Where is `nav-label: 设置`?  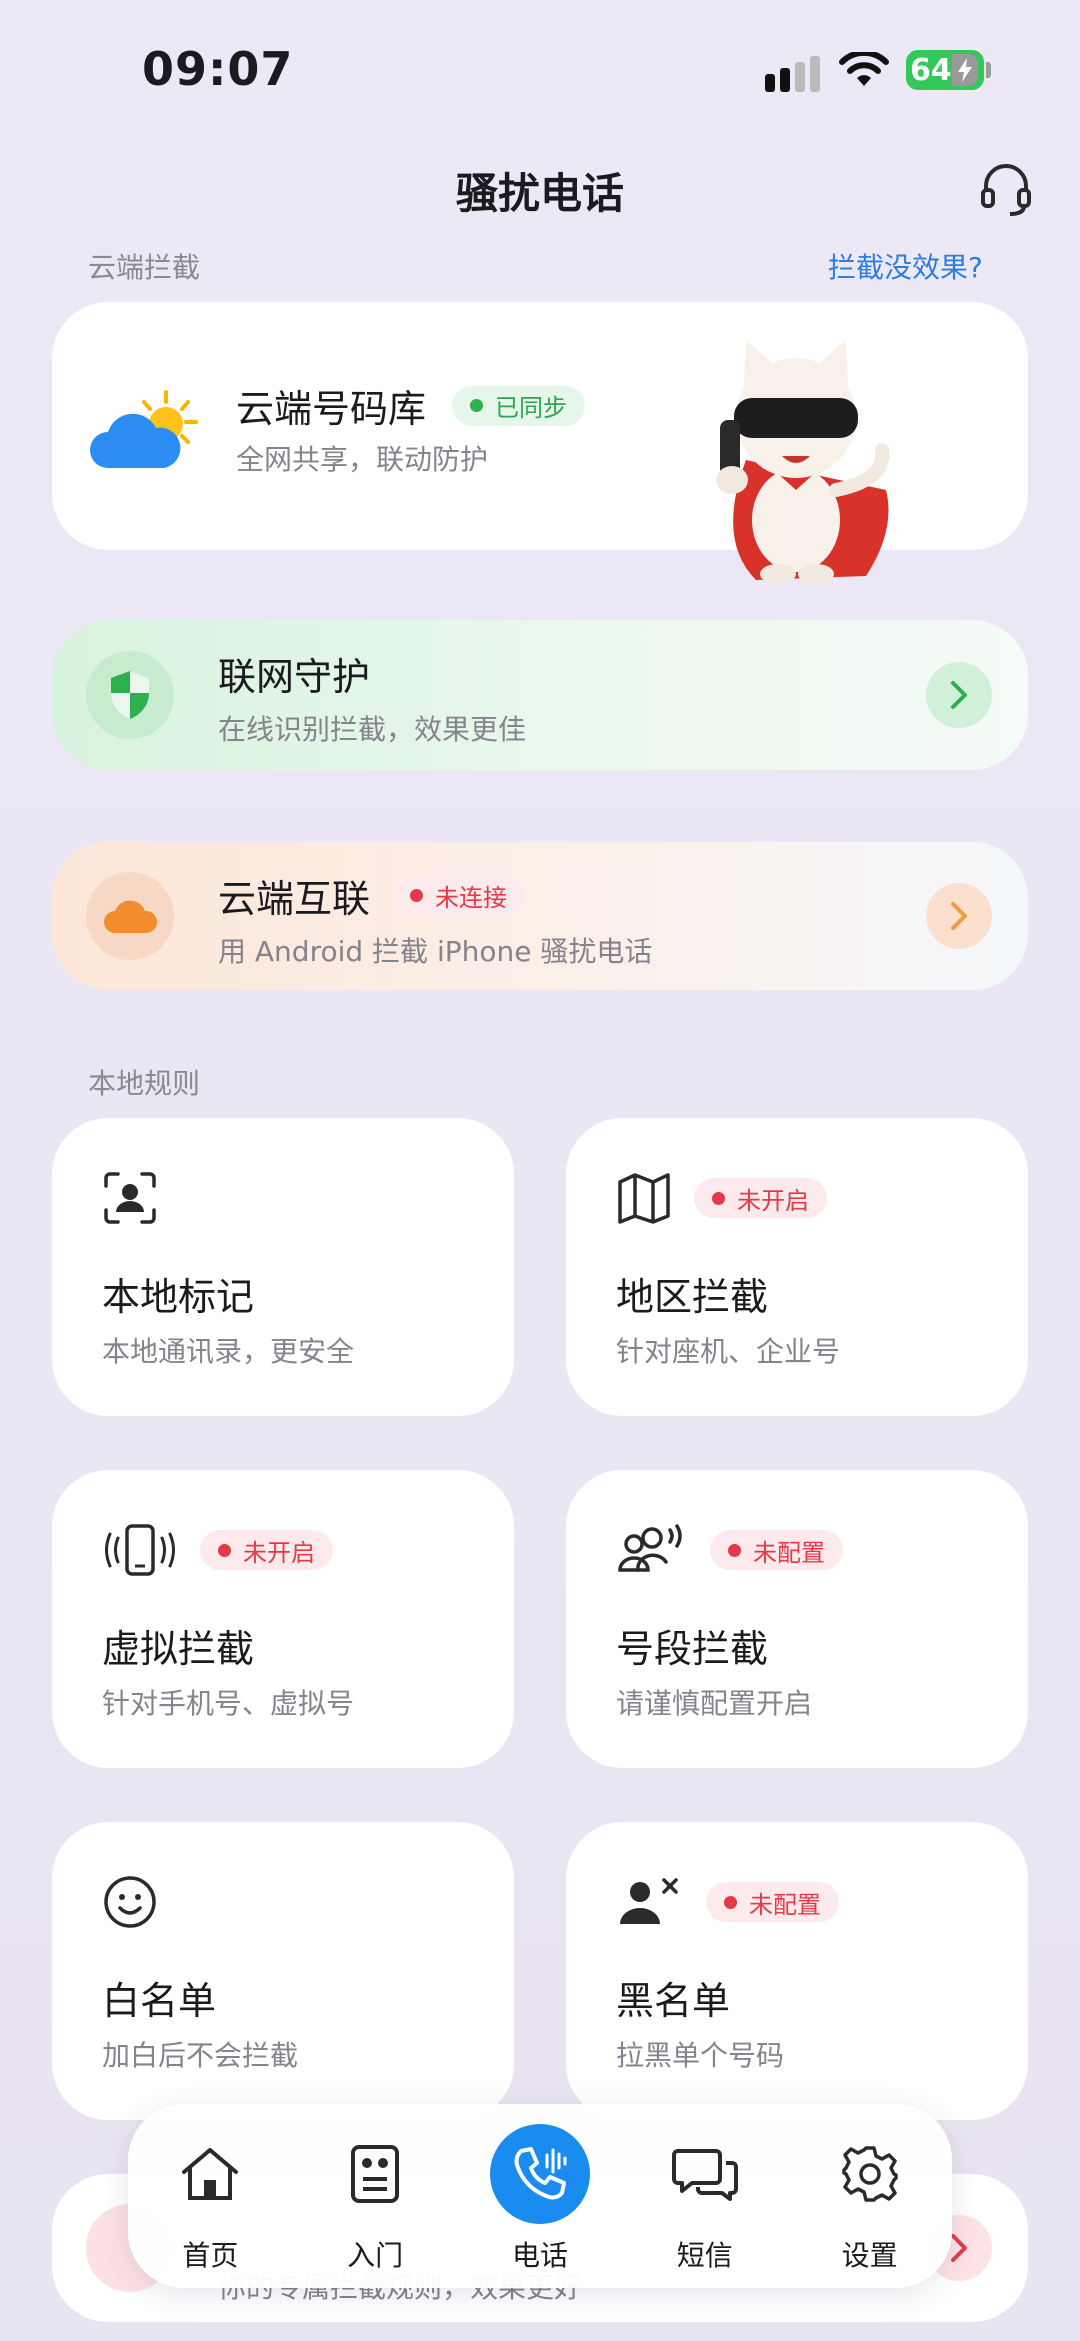
nav-label: 设置 is located at coordinates (869, 2255).